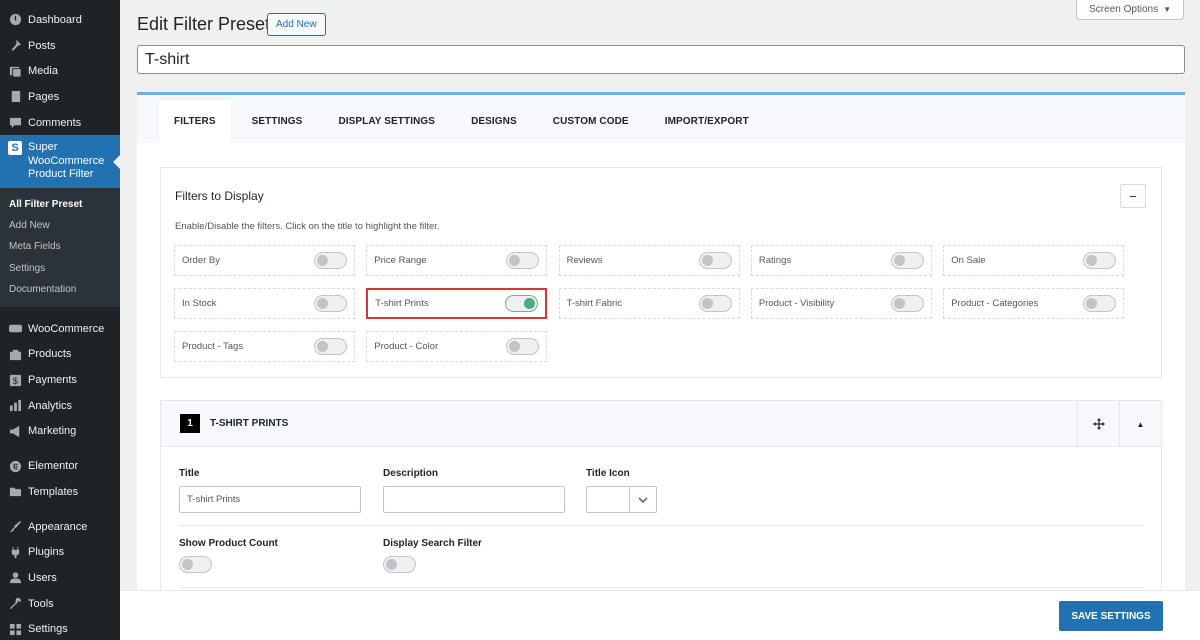  Describe the element at coordinates (796, 303) in the screenshot. I see `filter-item-label: Product - Visibility` at that location.